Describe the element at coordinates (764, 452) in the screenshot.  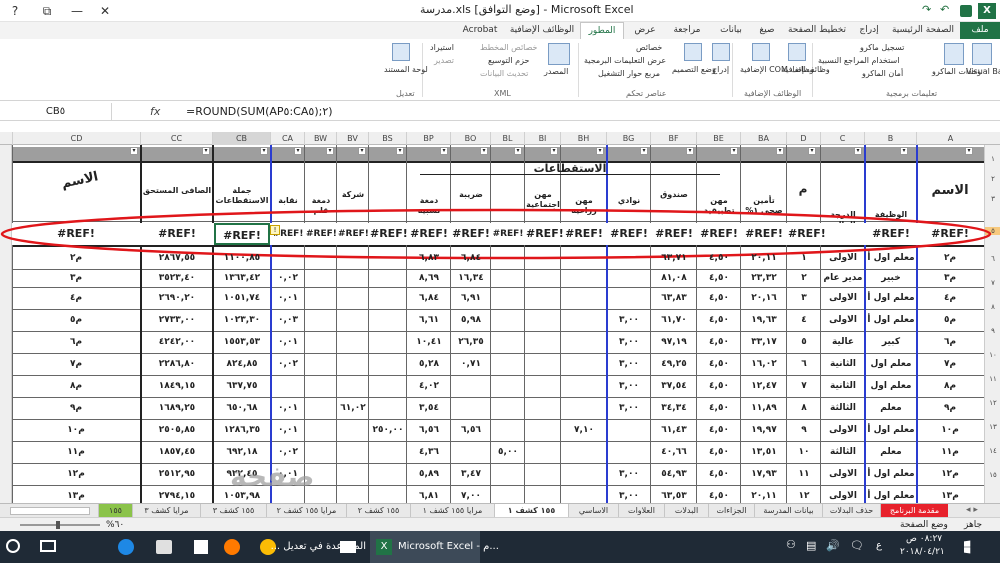
I see `cell-insurance: ١٣,٥١` at that location.